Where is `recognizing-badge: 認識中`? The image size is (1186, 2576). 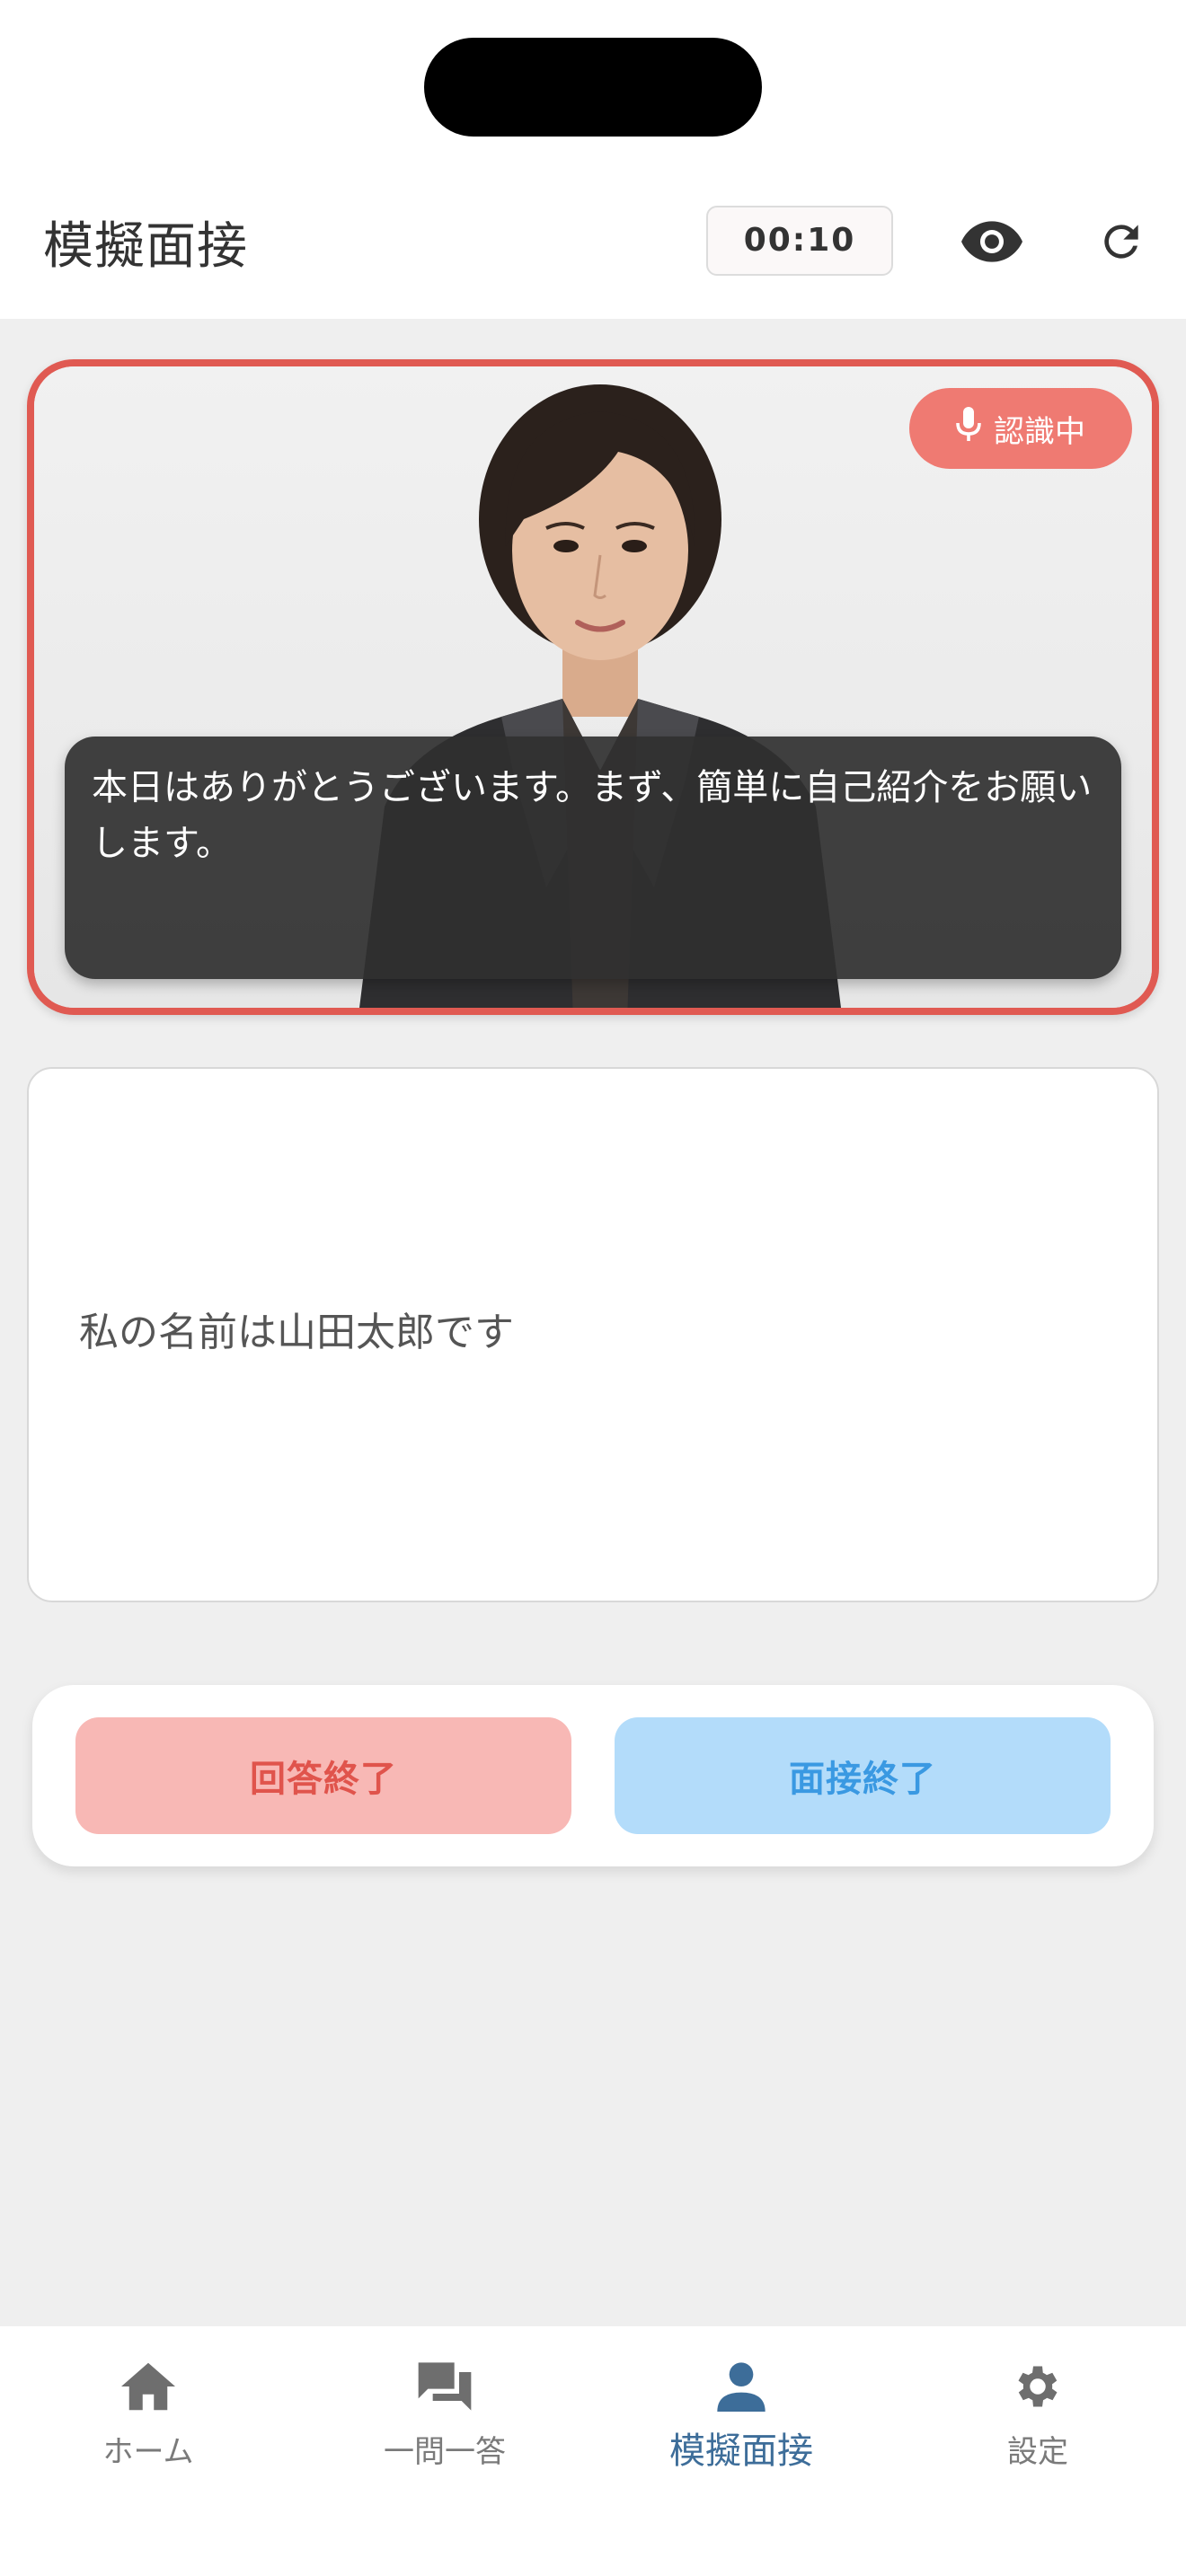 recognizing-badge: 認識中 is located at coordinates (1020, 428).